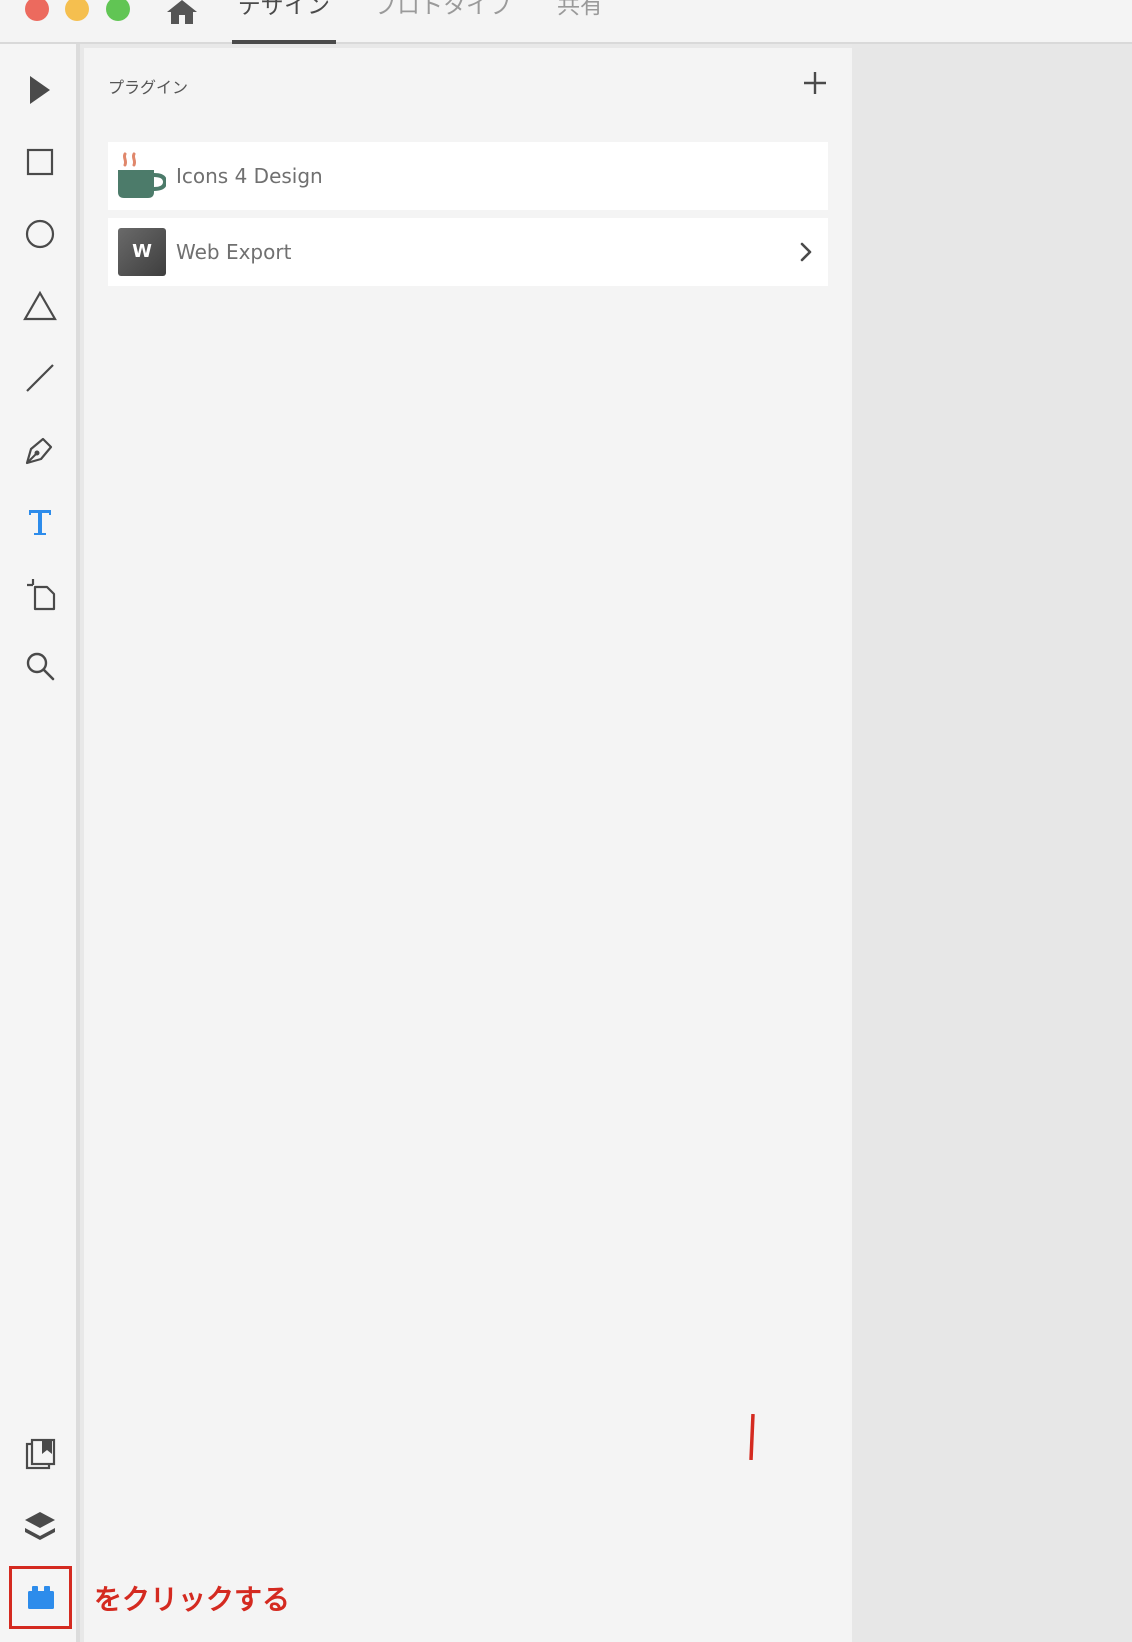 This screenshot has height=1642, width=1132. I want to click on pen-icon, so click(39, 451).